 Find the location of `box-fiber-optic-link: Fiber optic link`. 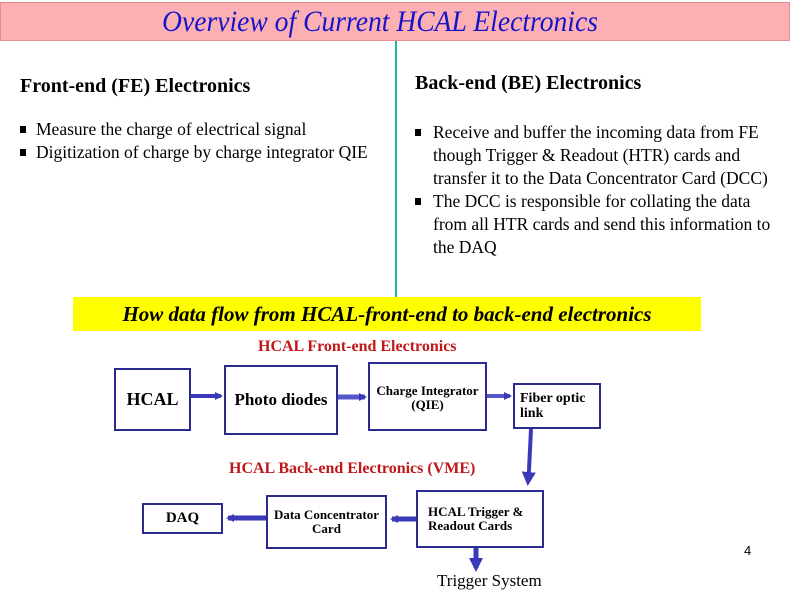

box-fiber-optic-link: Fiber optic link is located at coordinates (557, 406).